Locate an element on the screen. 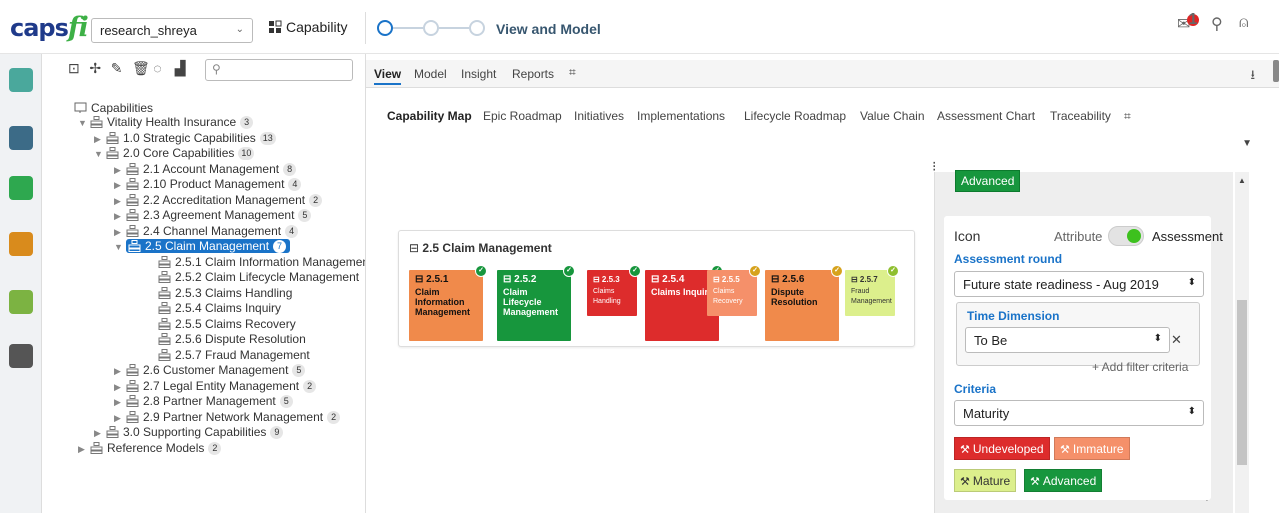 Image resolution: width=1279 pixels, height=513 pixels. location-add-icon: ⚲ is located at coordinates (1217, 24).